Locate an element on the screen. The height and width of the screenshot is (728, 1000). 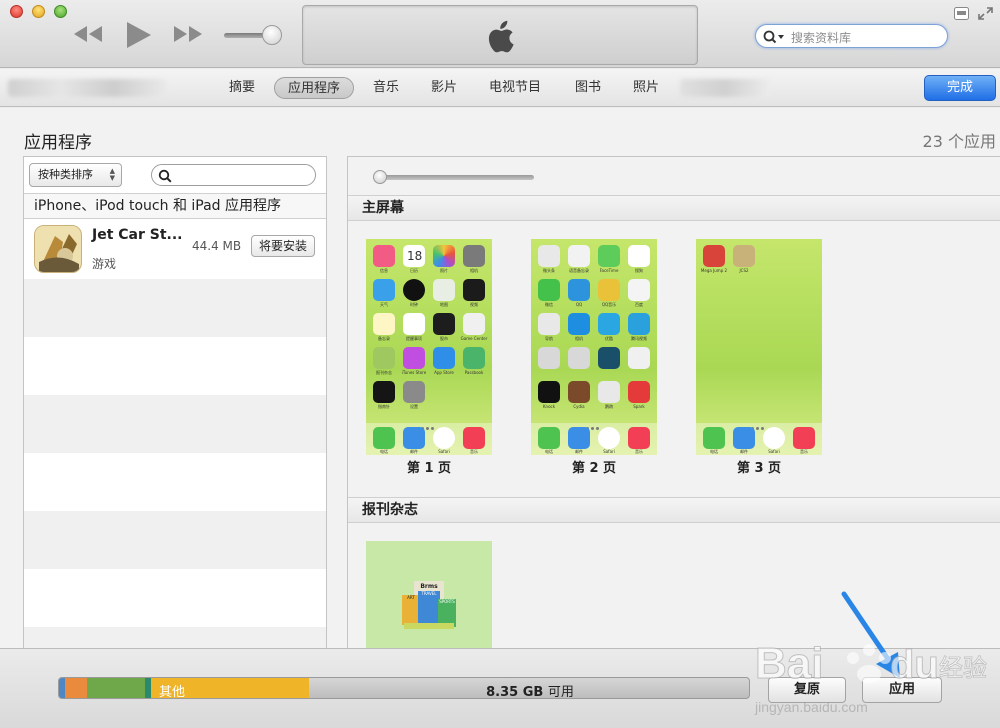
wechat-app-icon is located at coordinates (549, 290).